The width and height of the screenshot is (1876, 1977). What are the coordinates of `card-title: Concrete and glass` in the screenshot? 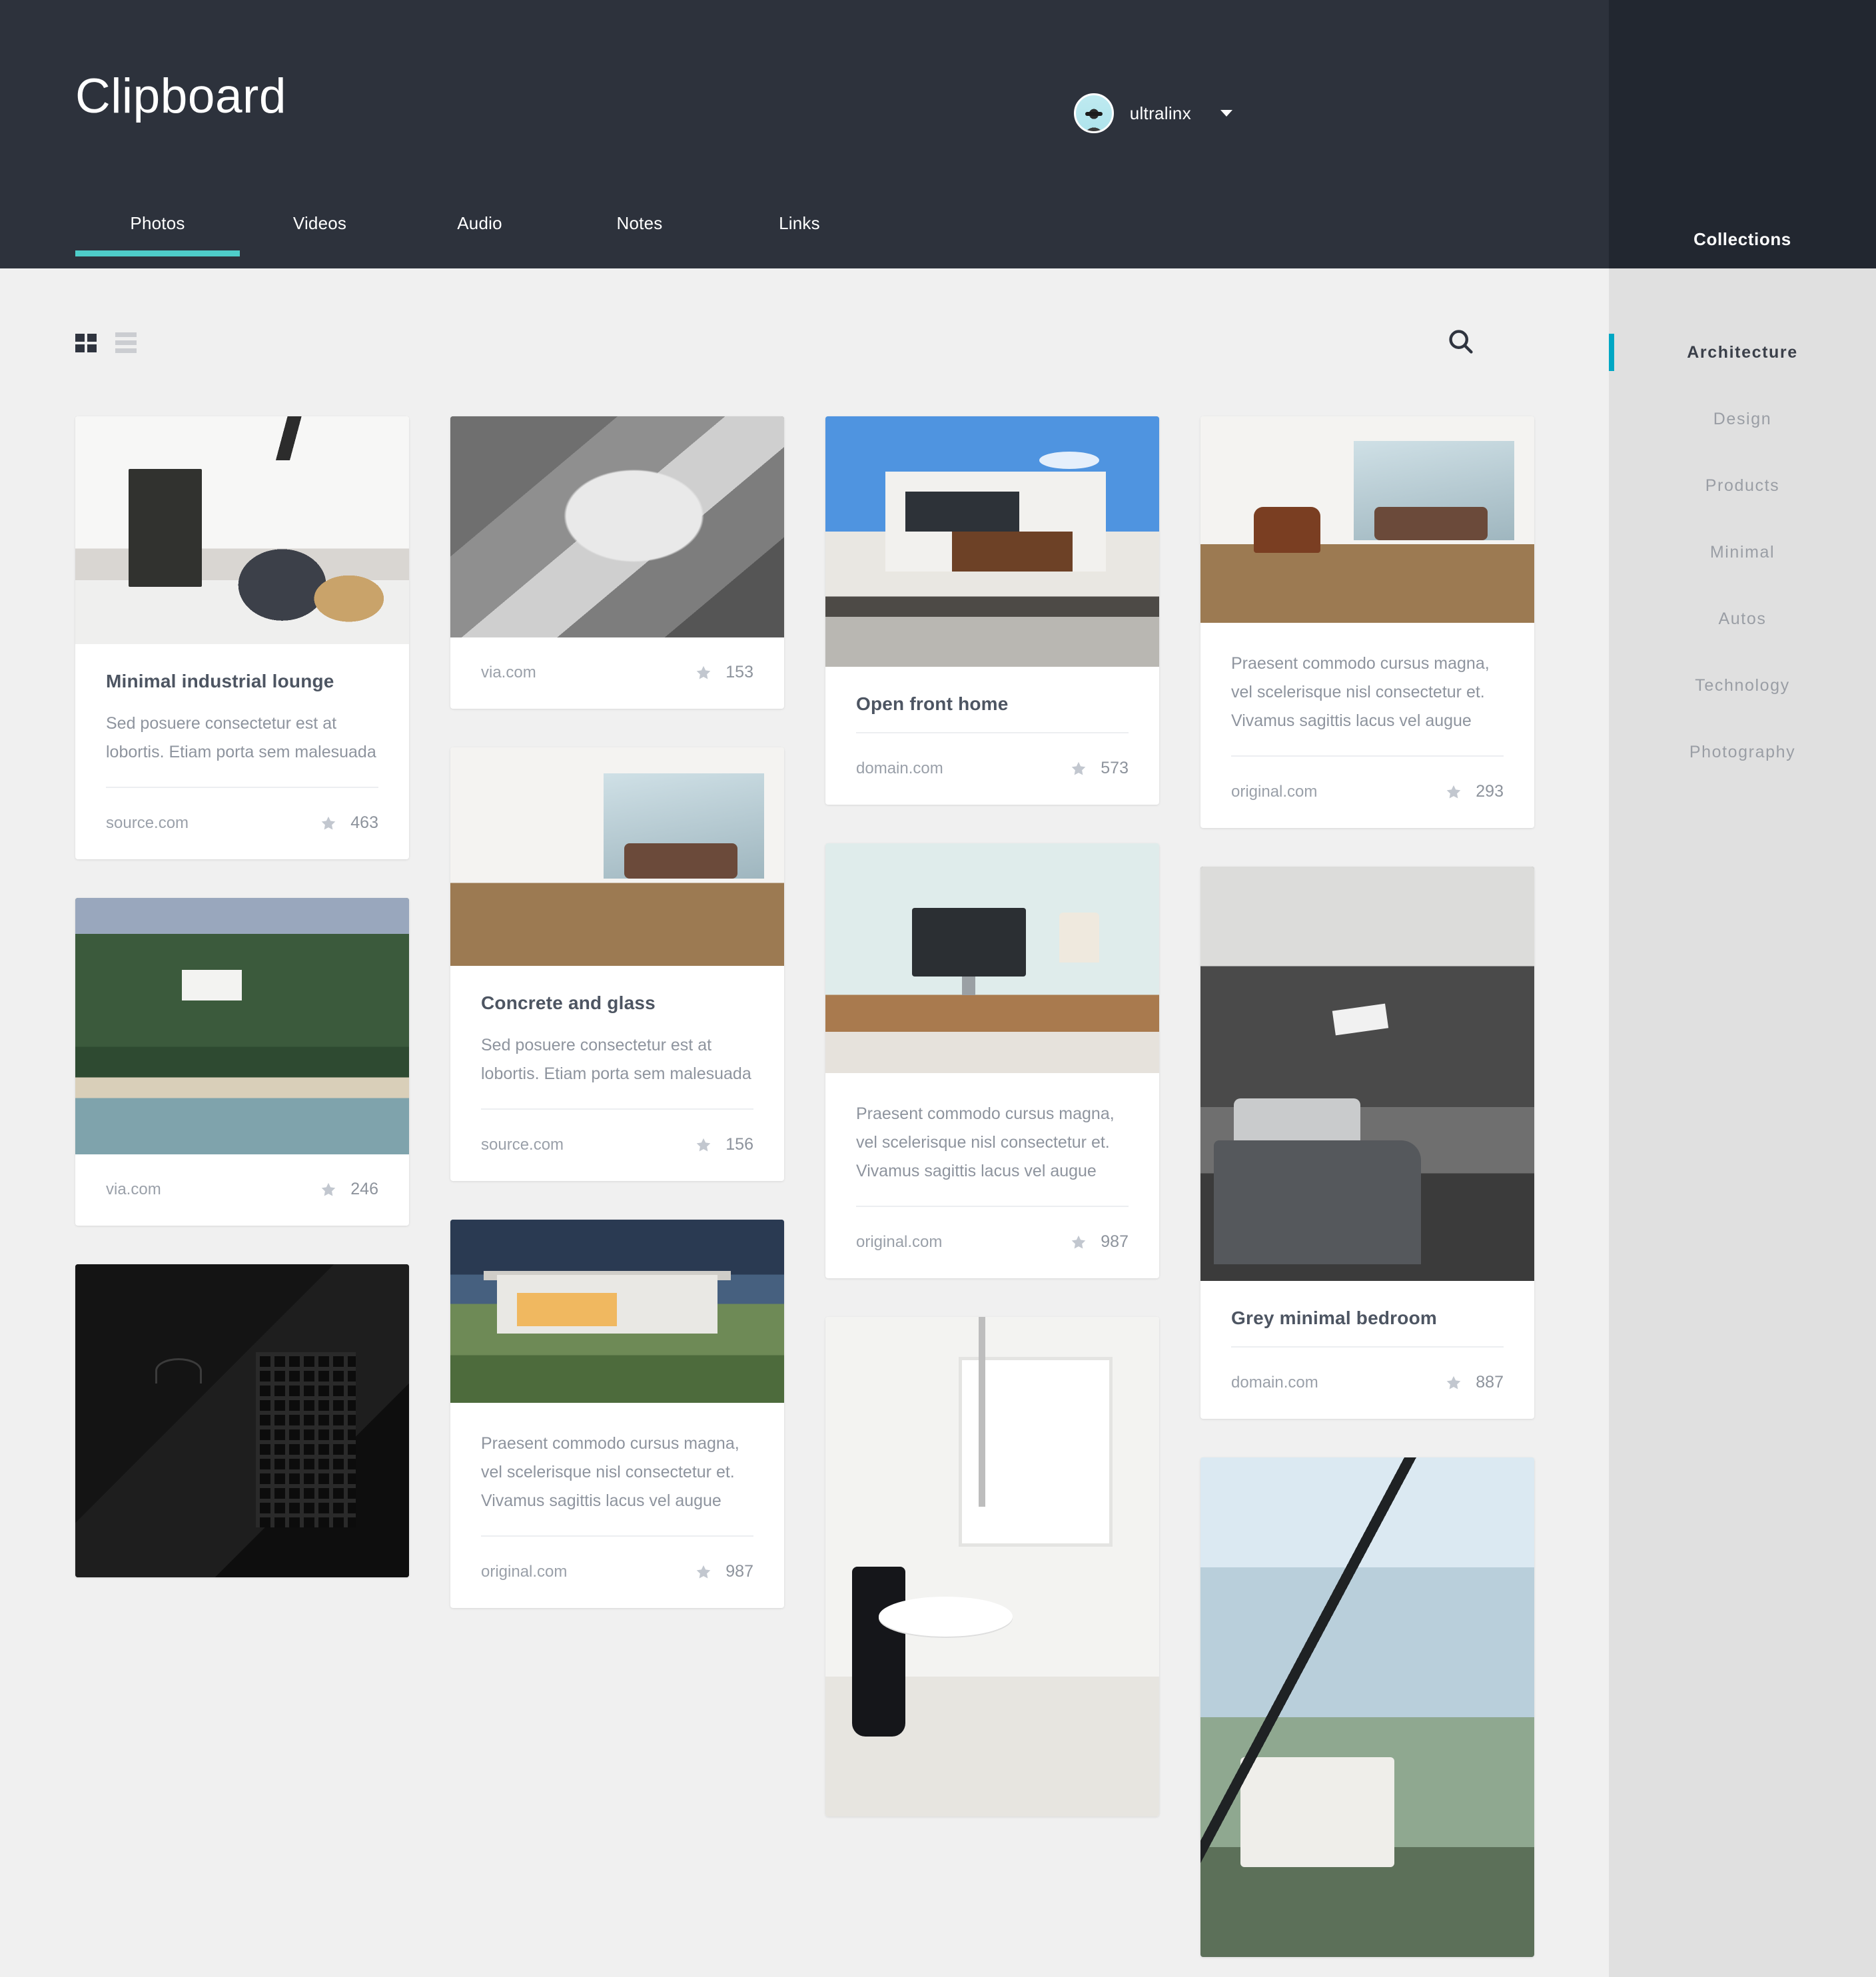 It's located at (568, 1002).